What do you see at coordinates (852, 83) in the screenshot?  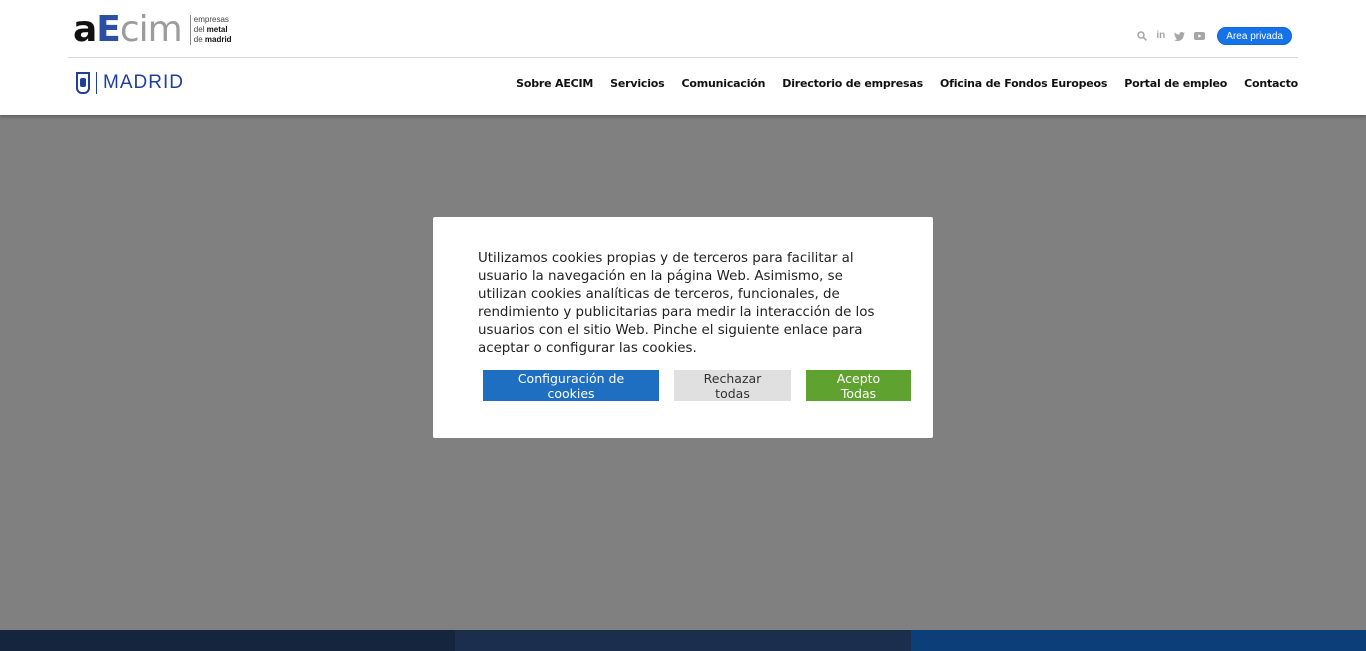 I see `nav-directorio: Directorio de empresas` at bounding box center [852, 83].